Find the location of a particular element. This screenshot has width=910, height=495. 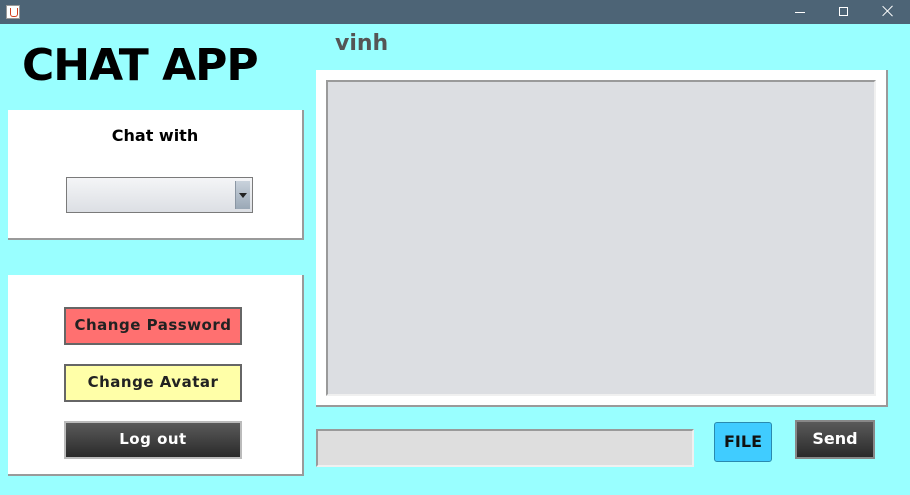

chat-with-dropdown is located at coordinates (159, 195).